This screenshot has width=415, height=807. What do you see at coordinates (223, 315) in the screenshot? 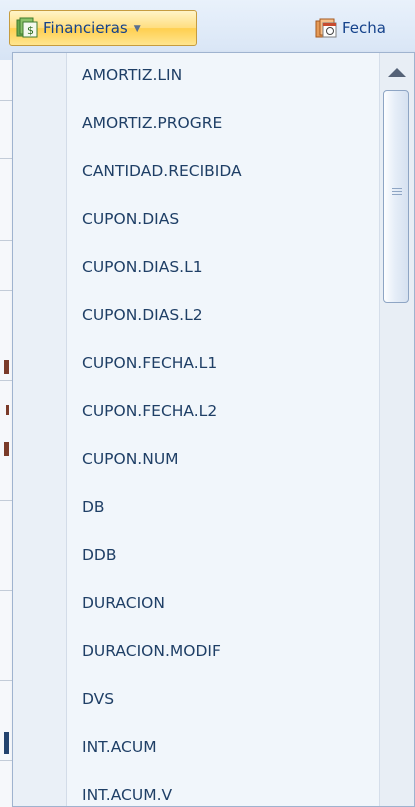
I see `menu-item-cupon-dias-l2: CUPON.DIAS.L2` at bounding box center [223, 315].